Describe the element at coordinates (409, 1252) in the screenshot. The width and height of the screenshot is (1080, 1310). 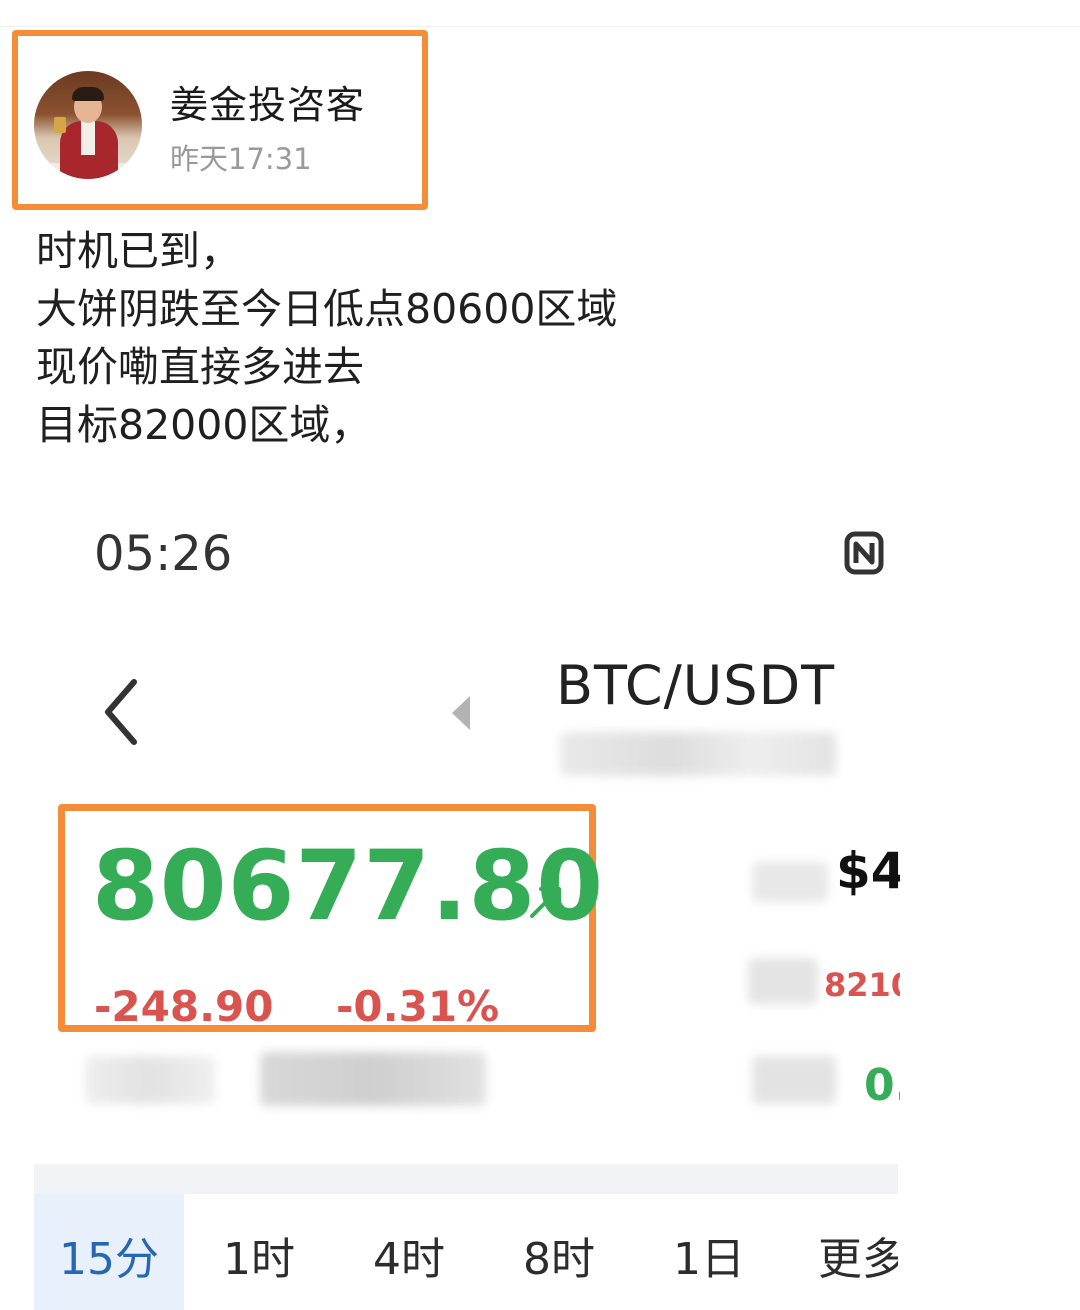
I see `tab-4h: 4时` at that location.